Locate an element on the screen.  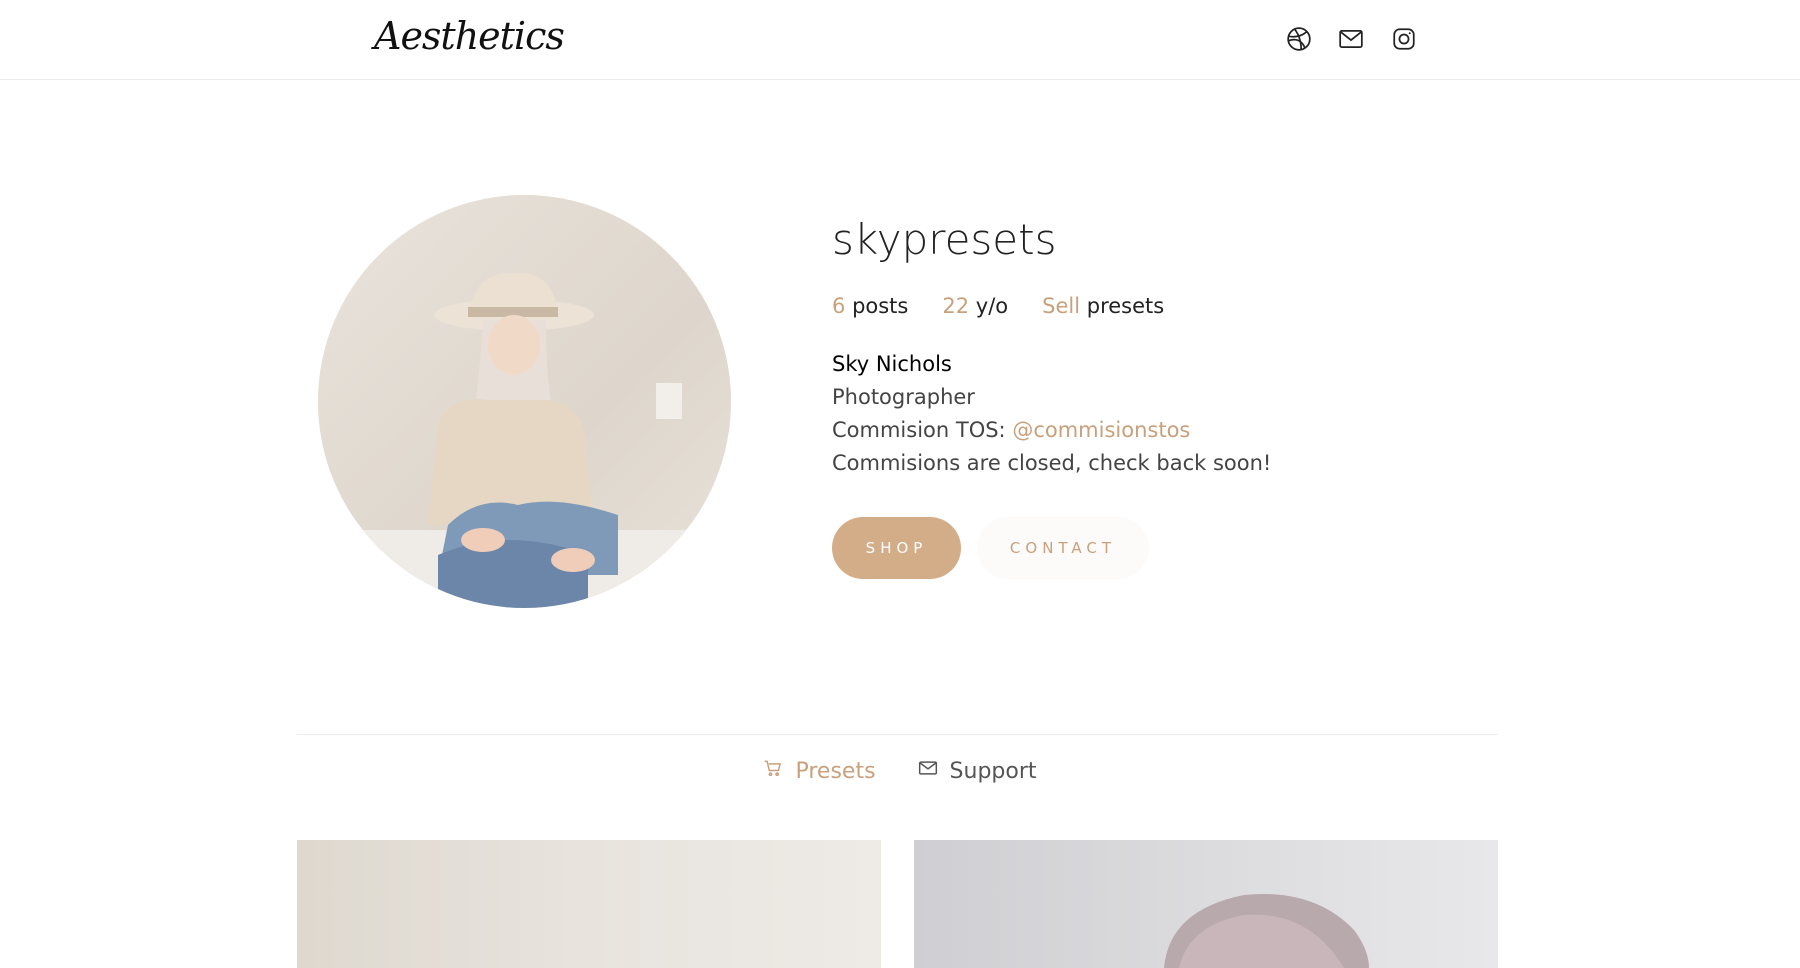
stat-age: 22 y/o is located at coordinates (975, 306).